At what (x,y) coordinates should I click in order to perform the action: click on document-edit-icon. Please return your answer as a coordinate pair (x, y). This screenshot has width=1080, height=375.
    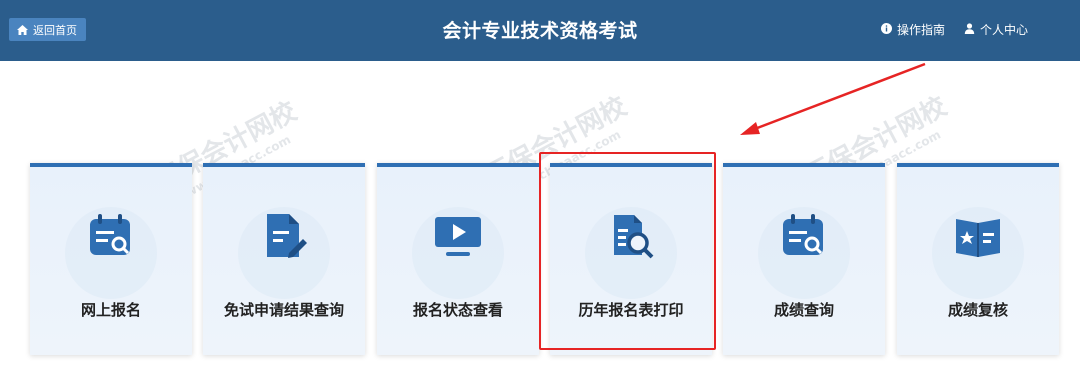
    Looking at the image, I should click on (287, 236).